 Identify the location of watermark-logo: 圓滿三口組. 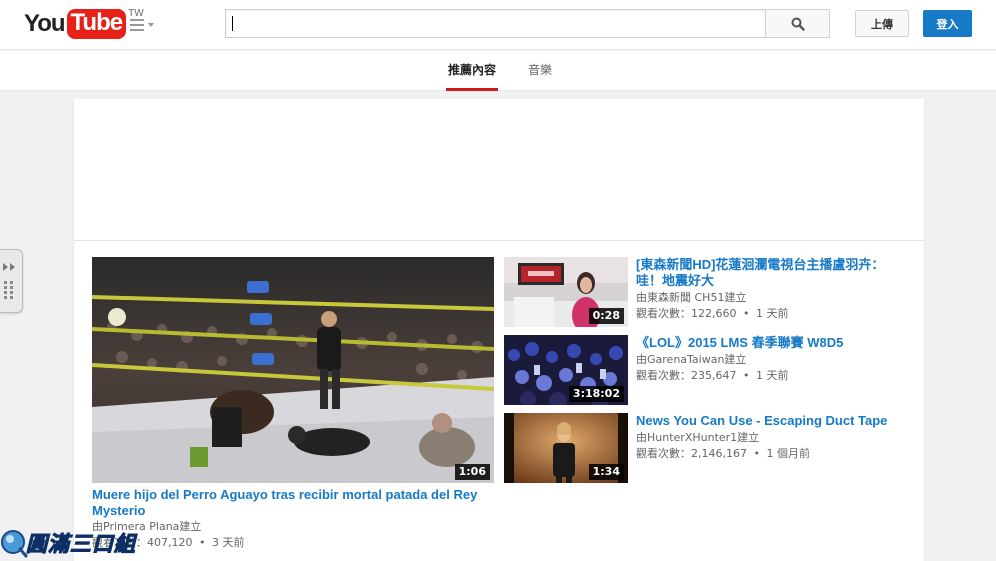
(75, 544).